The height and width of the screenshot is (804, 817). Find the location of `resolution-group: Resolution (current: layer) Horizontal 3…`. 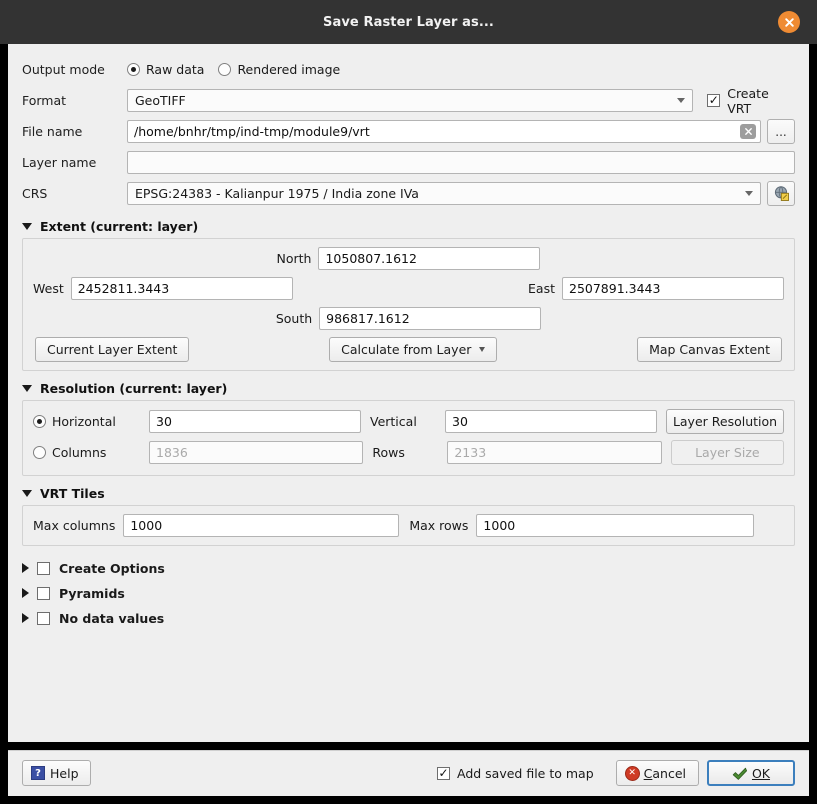

resolution-group: Resolution (current: layer) Horizontal 3… is located at coordinates (408, 428).